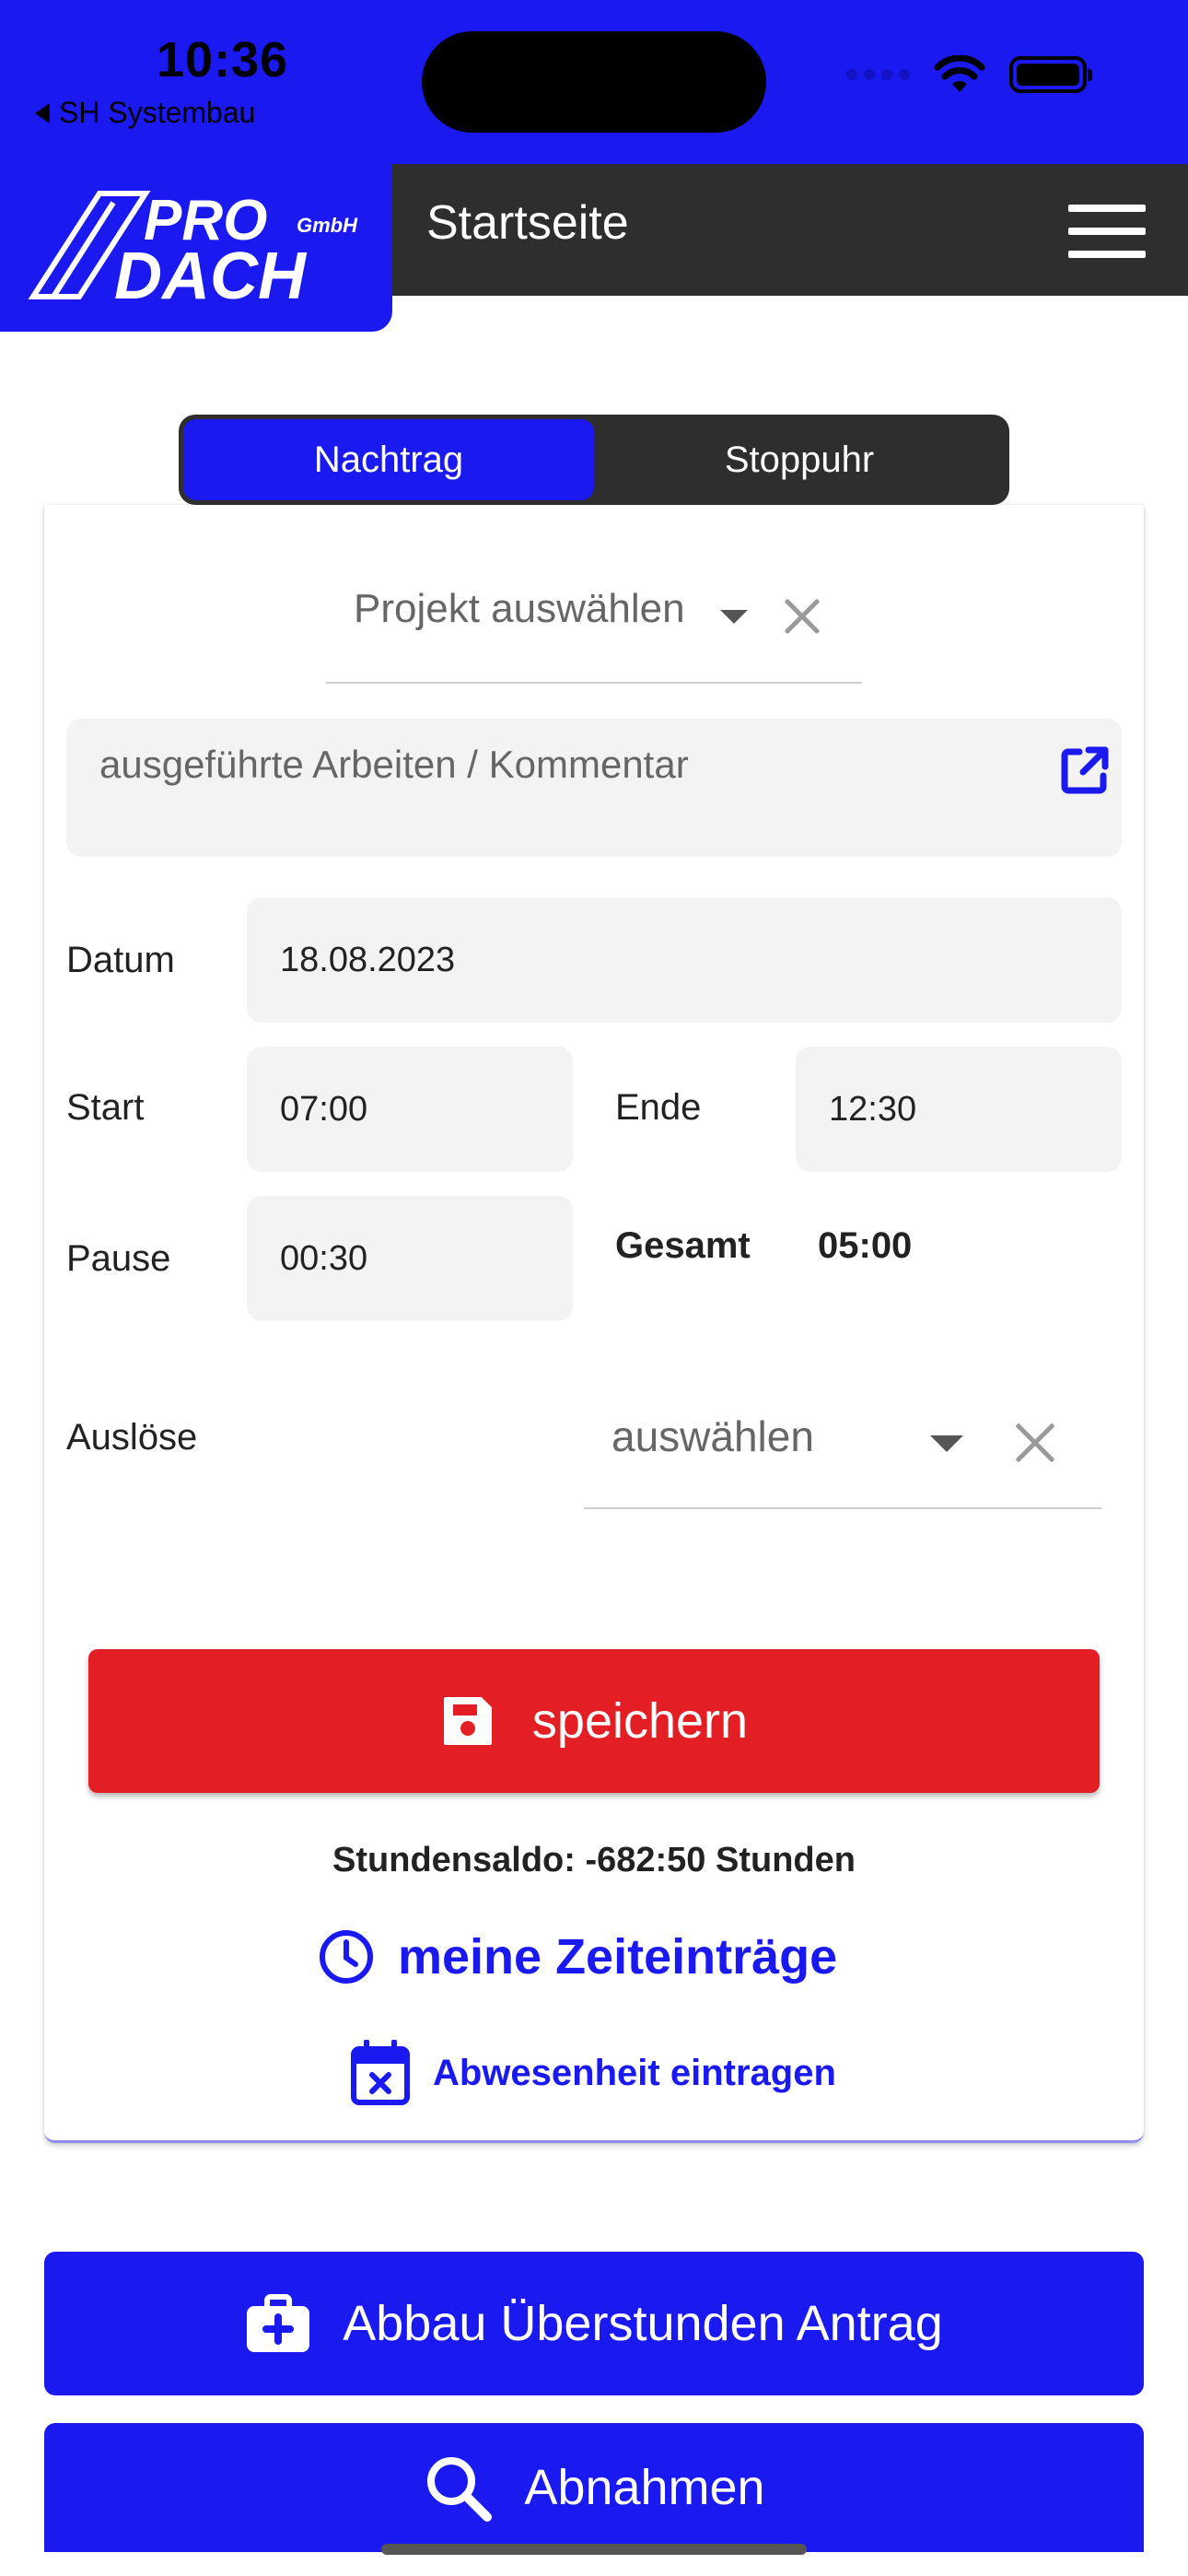 The image size is (1188, 2576). What do you see at coordinates (327, 225) in the screenshot?
I see `svg-text: GmbH` at bounding box center [327, 225].